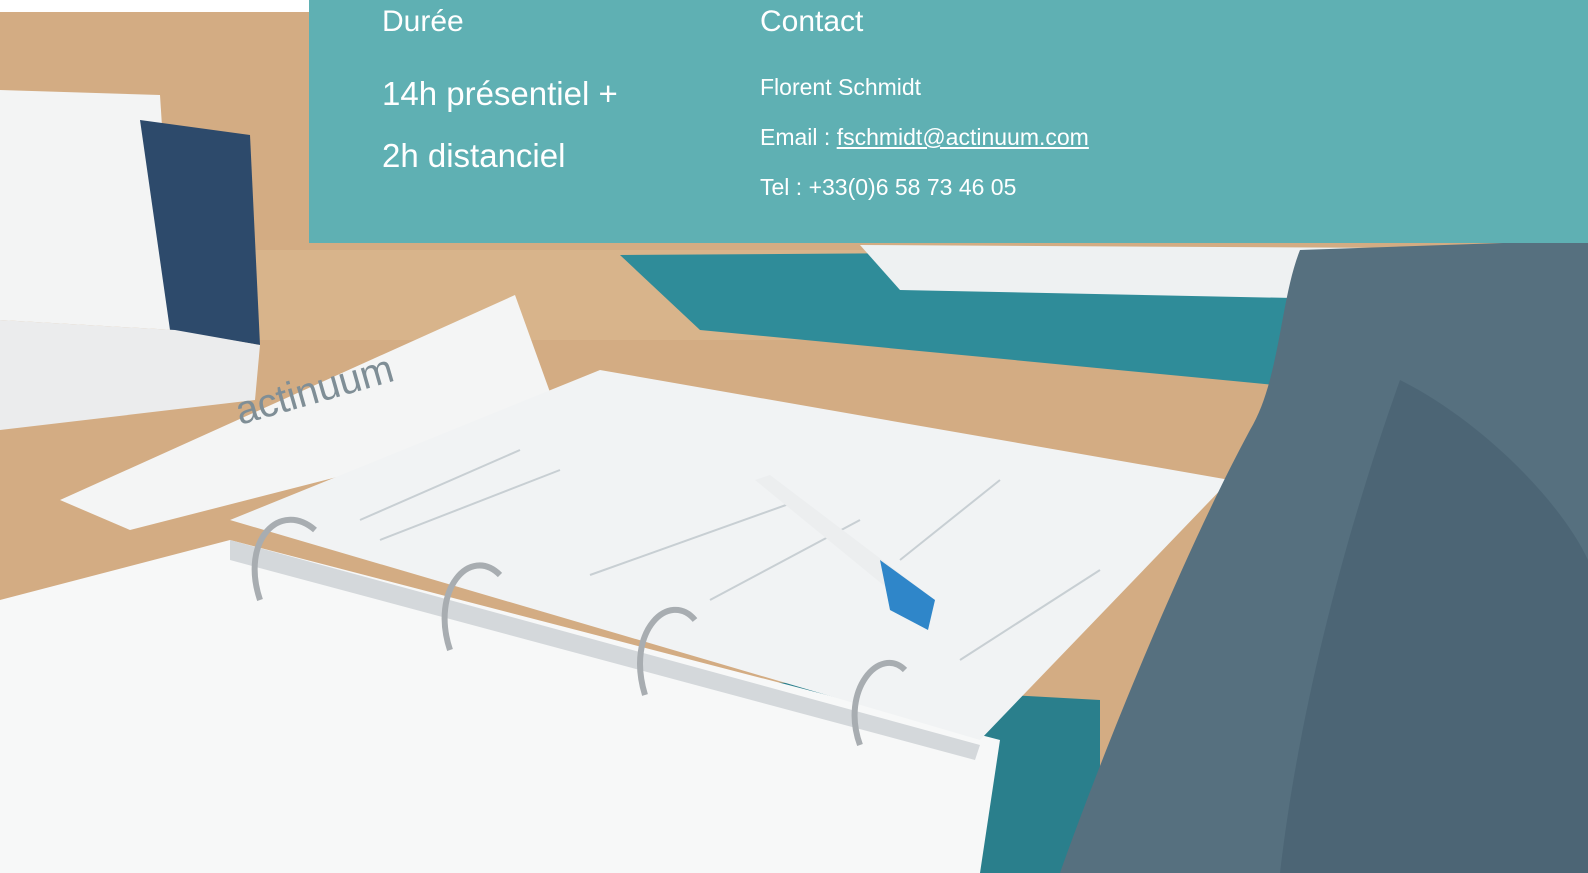 The image size is (1588, 873). Describe the element at coordinates (423, 21) in the screenshot. I see `duration-heading: Durée` at that location.